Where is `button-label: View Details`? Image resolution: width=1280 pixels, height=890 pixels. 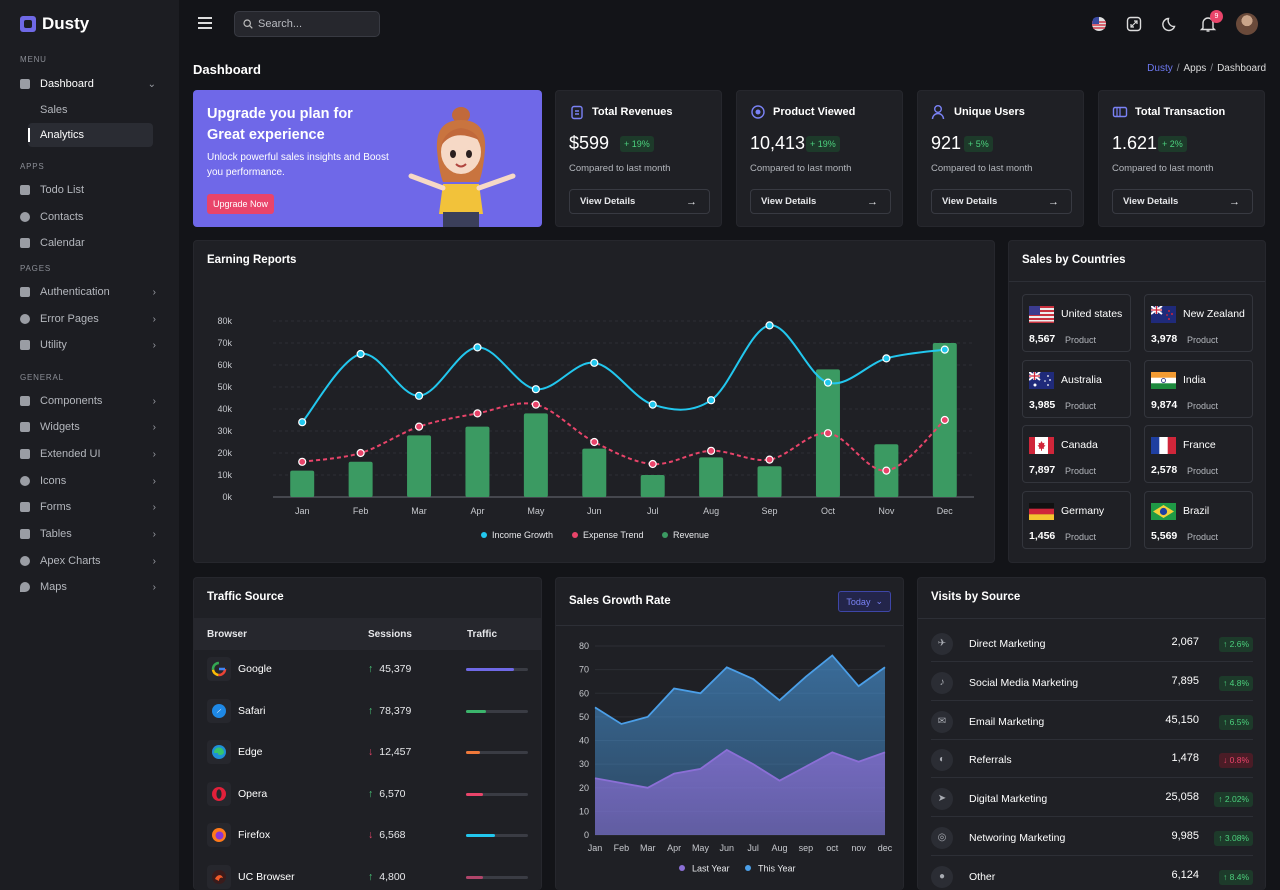
button-label: View Details is located at coordinates (970, 201).